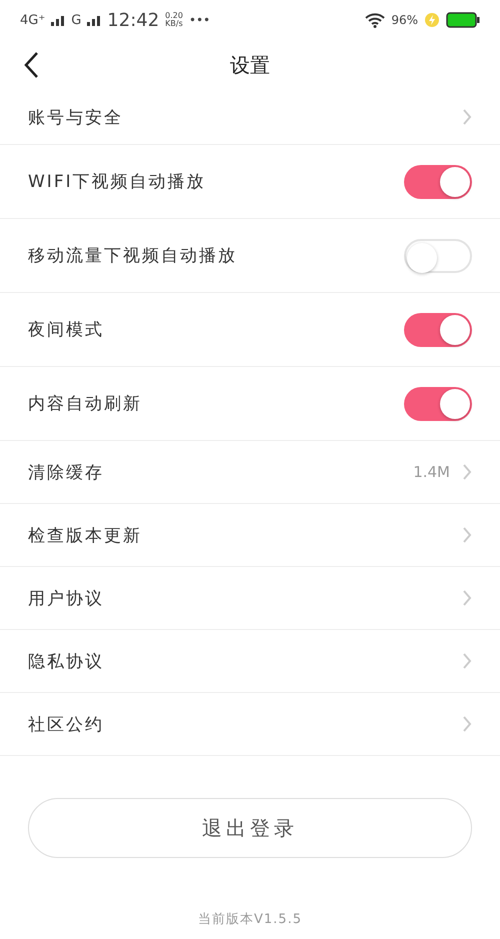 The width and height of the screenshot is (500, 939). Describe the element at coordinates (404, 20) in the screenshot. I see `battery-percent: 96%` at that location.